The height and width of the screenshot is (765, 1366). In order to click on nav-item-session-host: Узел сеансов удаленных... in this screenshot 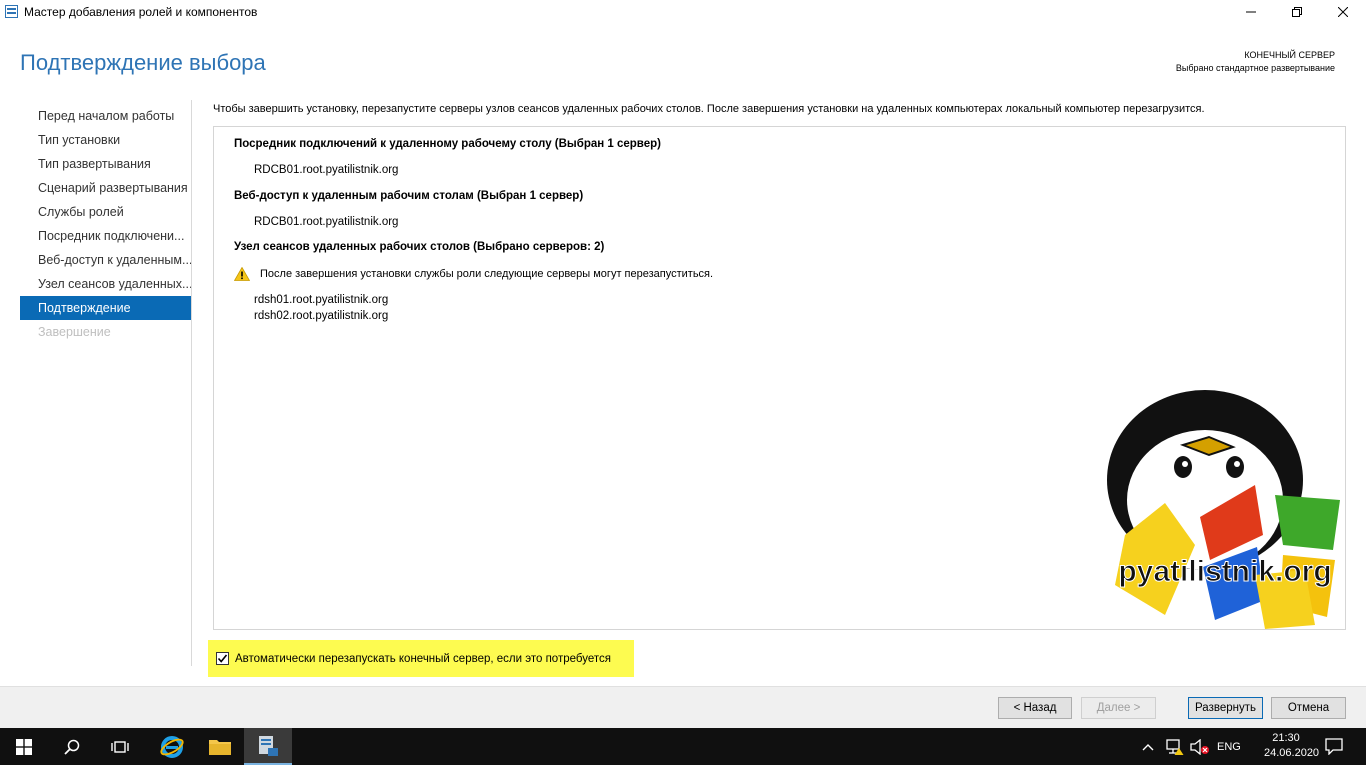, I will do `click(105, 284)`.